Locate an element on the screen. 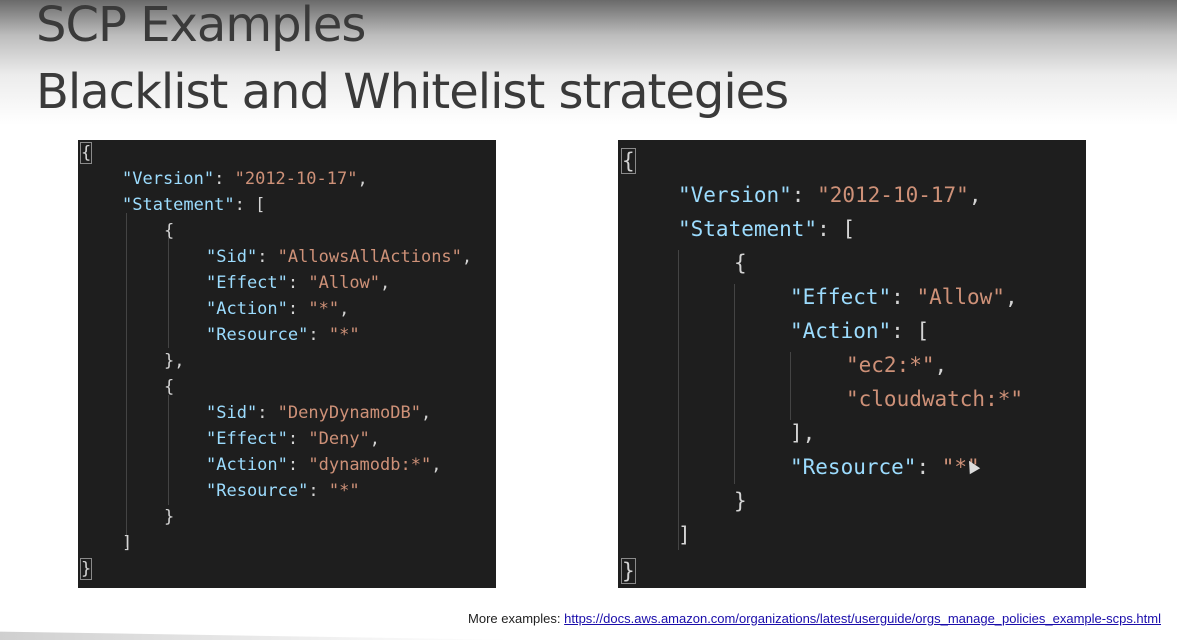  code-line: "cloudwatch:*" is located at coordinates (935, 399).